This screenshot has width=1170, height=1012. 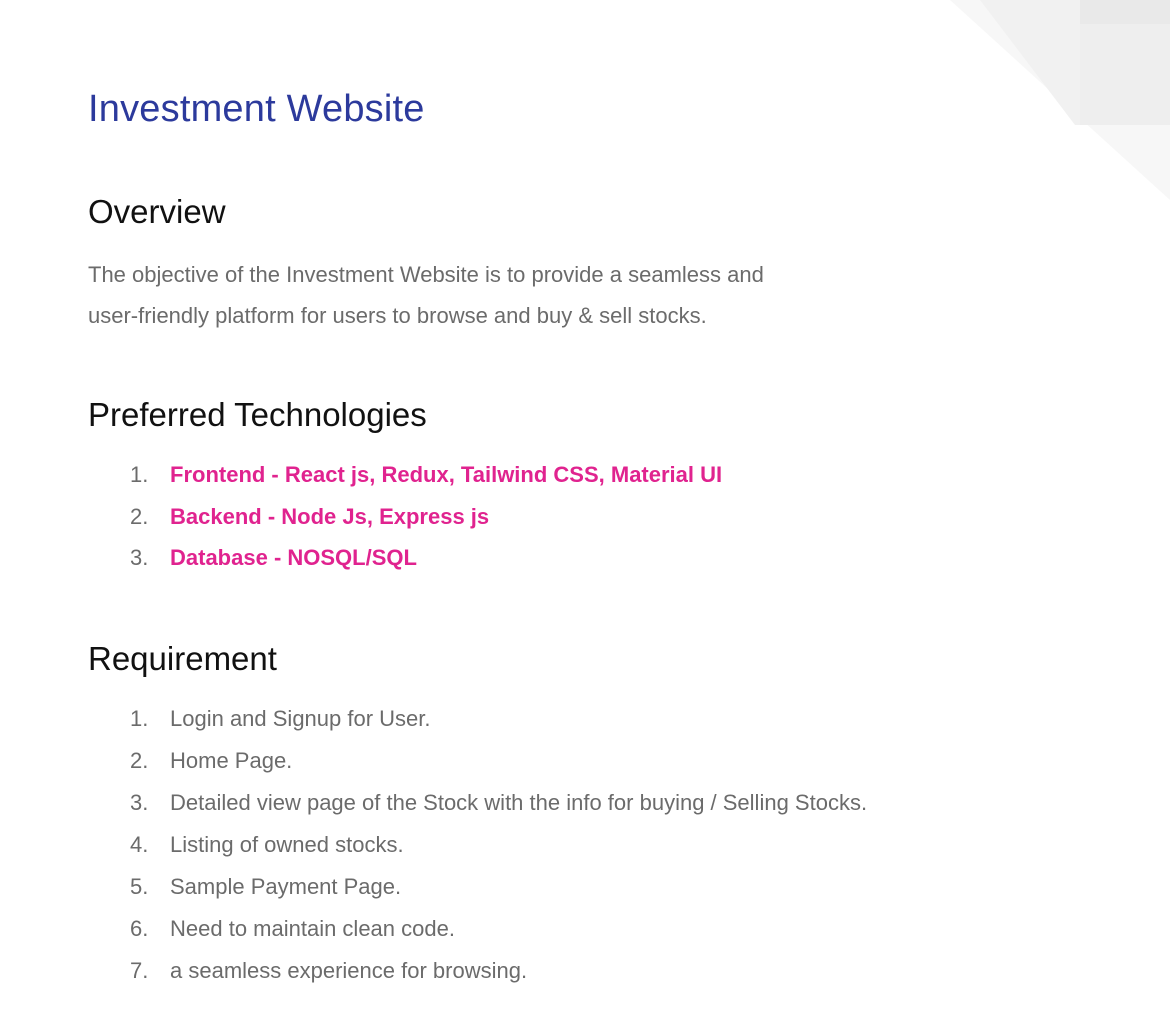 I want to click on overview-heading: Overview, so click(x=157, y=211).